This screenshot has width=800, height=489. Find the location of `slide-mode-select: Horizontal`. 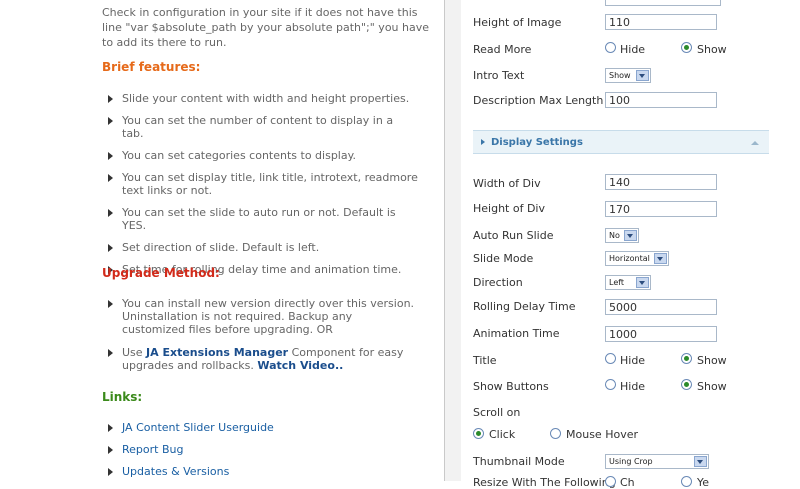

slide-mode-select: Horizontal is located at coordinates (637, 258).